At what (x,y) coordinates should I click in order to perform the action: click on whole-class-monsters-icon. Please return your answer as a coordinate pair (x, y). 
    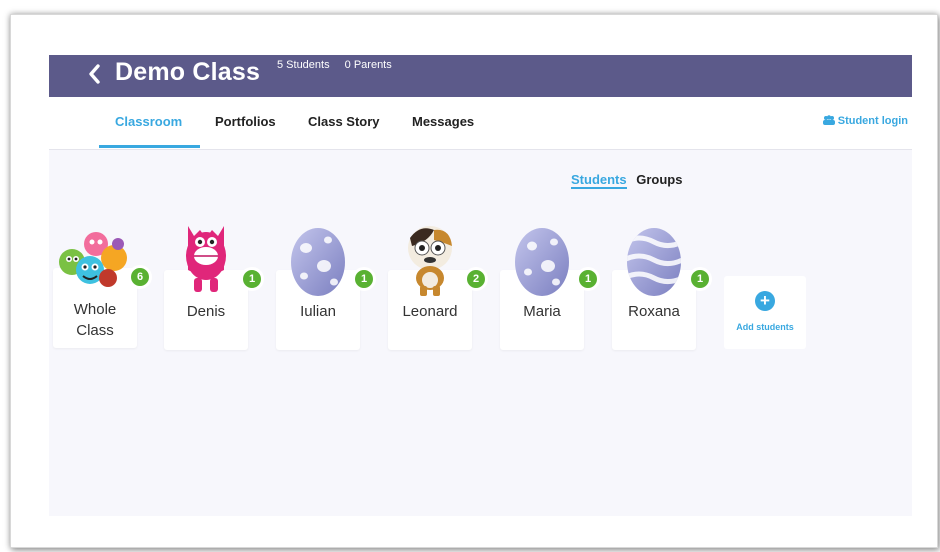
    Looking at the image, I should click on (93, 259).